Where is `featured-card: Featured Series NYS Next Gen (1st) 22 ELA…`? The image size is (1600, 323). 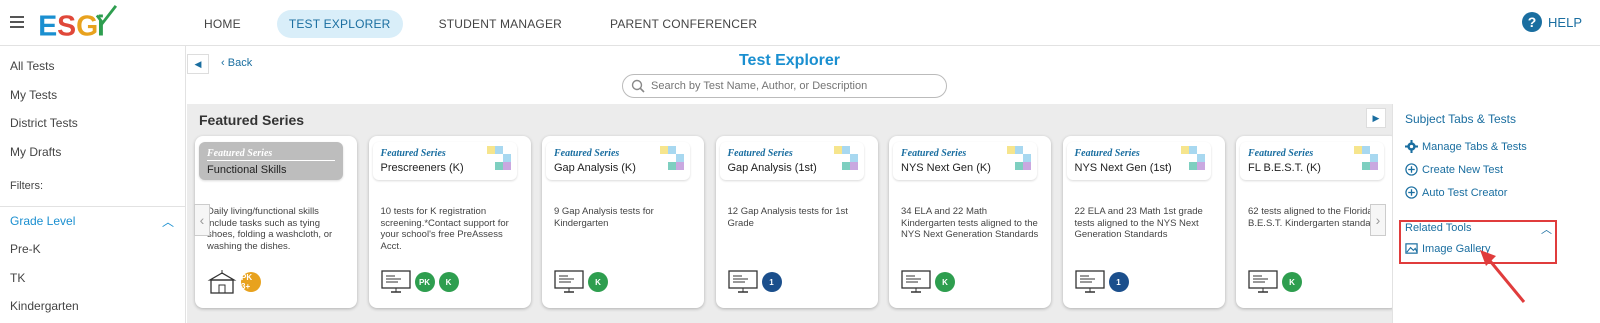
featured-card: Featured Series NYS Next Gen (1st) 22 ELA… is located at coordinates (1143, 222).